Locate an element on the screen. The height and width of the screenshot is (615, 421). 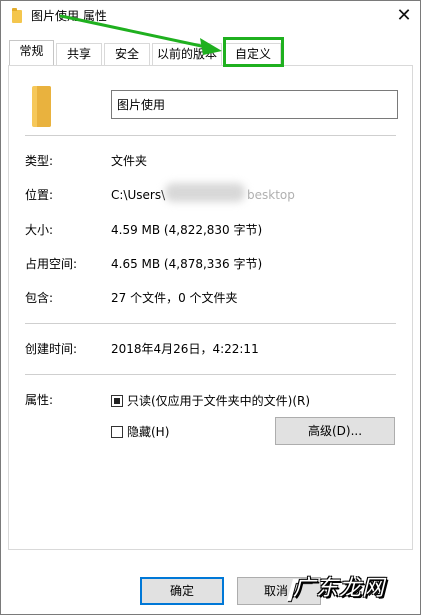
title-bar: 图片使用 属性 ✕ is located at coordinates (210, 16).